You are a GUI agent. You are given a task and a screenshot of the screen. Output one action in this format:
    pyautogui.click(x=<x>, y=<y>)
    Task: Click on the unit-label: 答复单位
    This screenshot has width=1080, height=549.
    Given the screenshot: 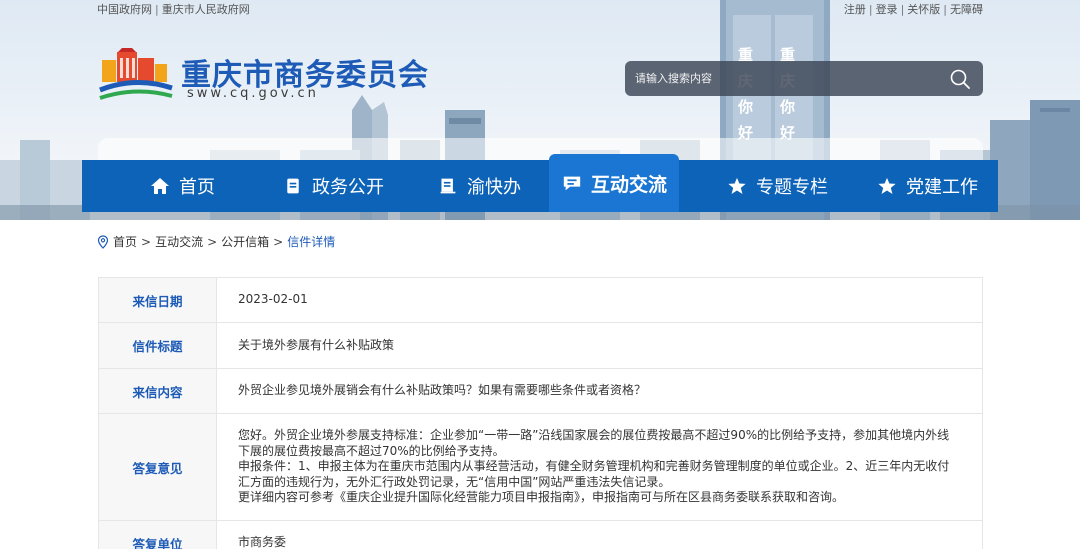 What is the action you would take?
    pyautogui.click(x=157, y=534)
    